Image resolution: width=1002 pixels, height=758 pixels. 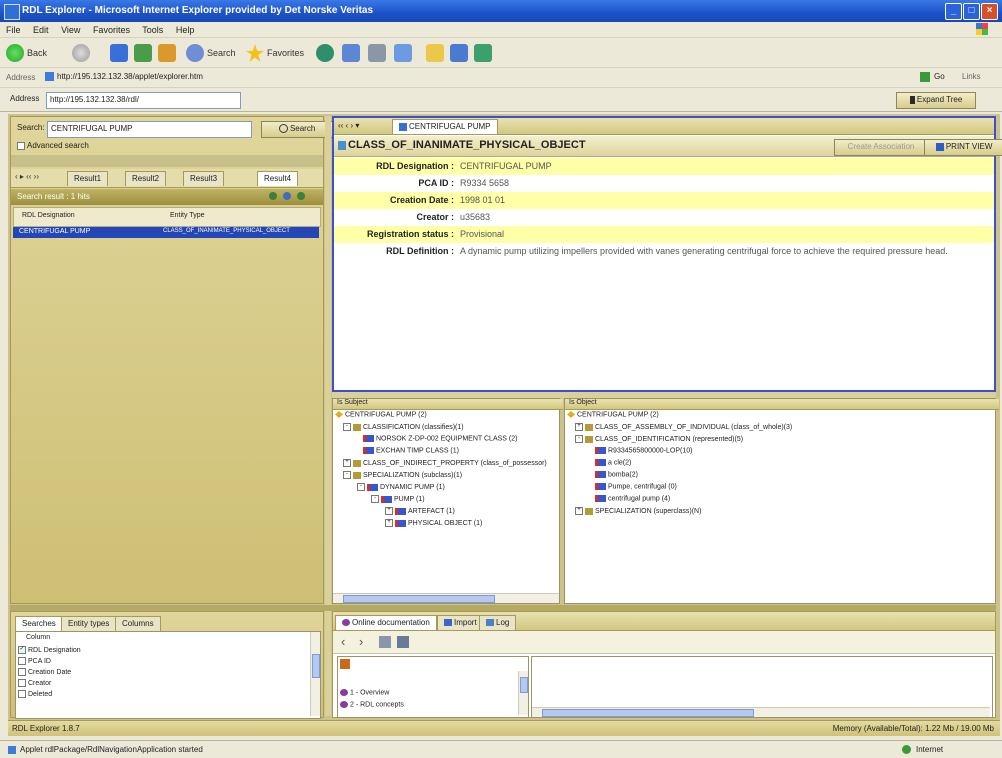 I want to click on tab-import: Import, so click(x=460, y=622).